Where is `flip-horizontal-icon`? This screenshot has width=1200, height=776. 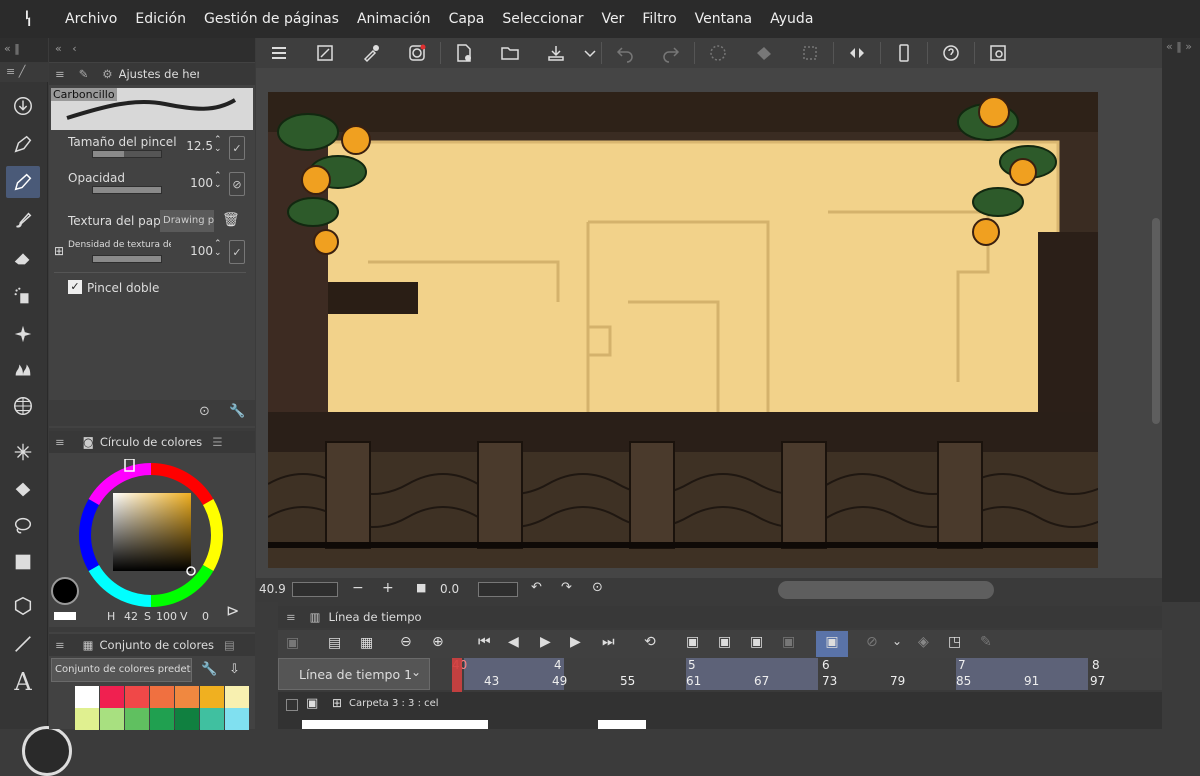 flip-horizontal-icon is located at coordinates (857, 53).